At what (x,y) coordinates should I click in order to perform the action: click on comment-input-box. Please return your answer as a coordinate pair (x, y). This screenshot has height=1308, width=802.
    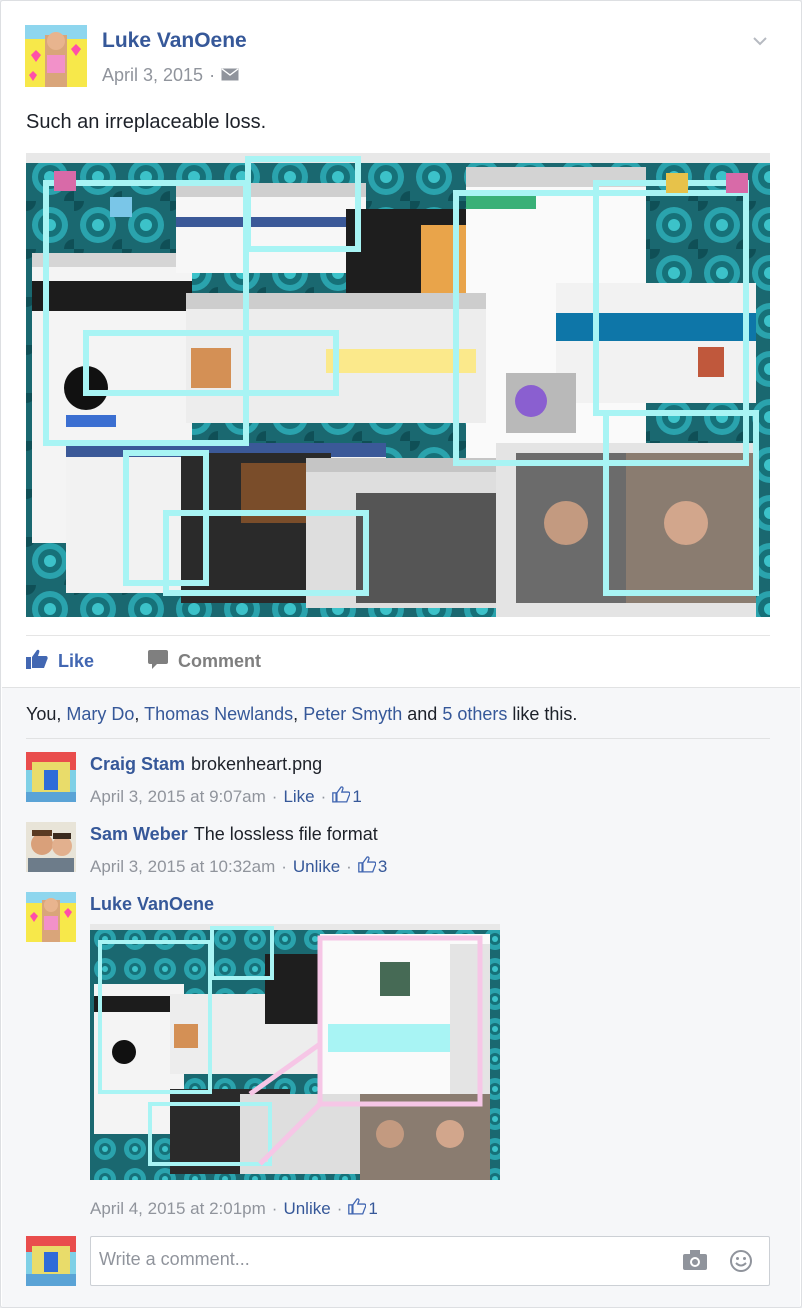
    Looking at the image, I should click on (430, 1261).